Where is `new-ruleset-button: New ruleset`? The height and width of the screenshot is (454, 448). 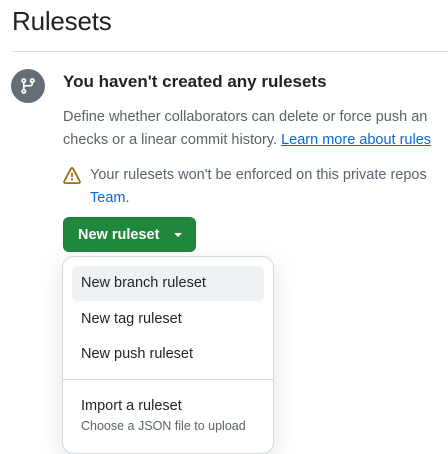 new-ruleset-button: New ruleset is located at coordinates (129, 234).